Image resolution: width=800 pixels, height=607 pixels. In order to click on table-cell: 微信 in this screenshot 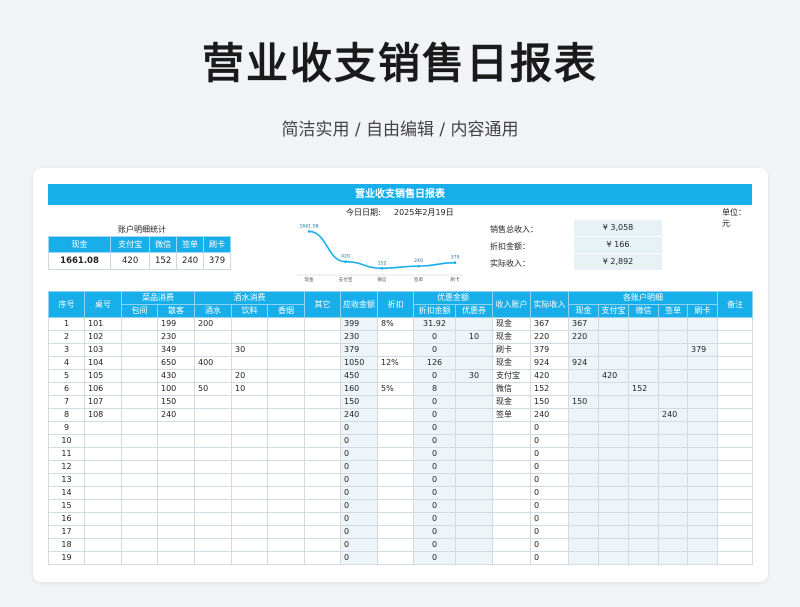, I will do `click(511, 389)`.